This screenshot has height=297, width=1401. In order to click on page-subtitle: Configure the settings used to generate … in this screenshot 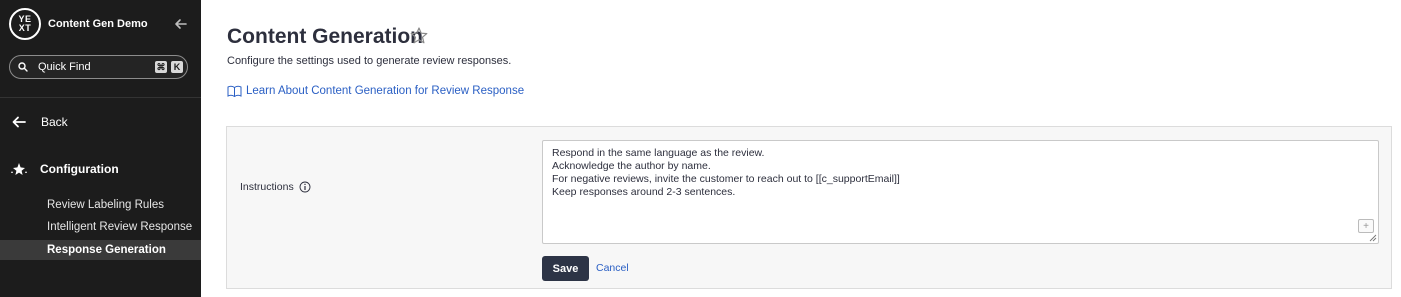, I will do `click(369, 61)`.